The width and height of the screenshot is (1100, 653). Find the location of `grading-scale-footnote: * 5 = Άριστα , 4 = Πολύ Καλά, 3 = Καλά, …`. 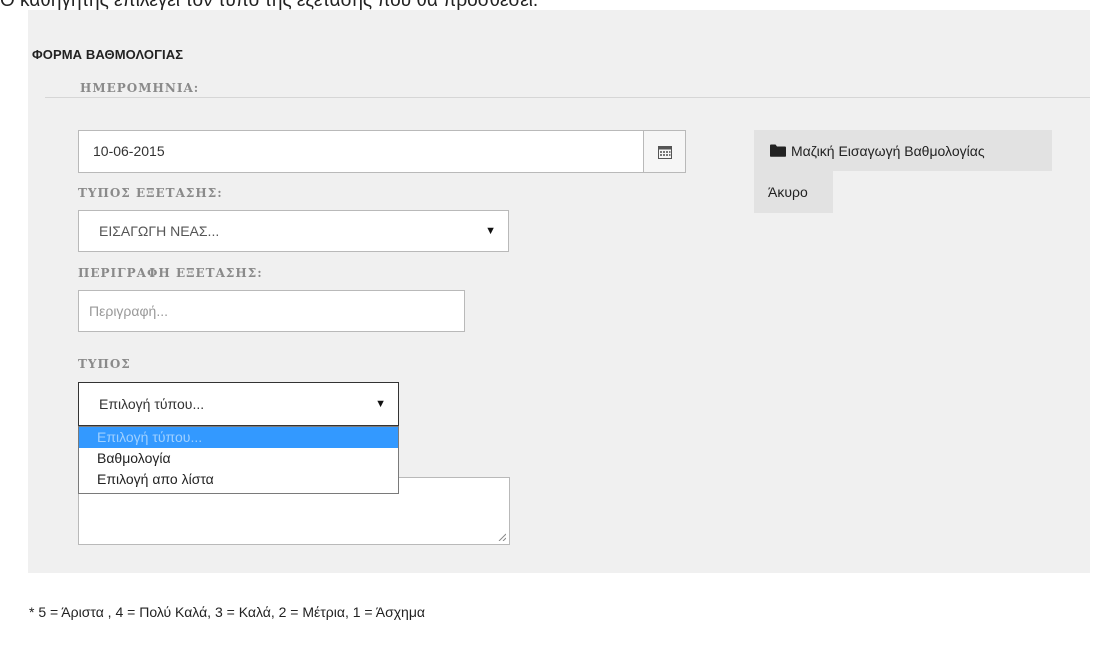

grading-scale-footnote: * 5 = Άριστα , 4 = Πολύ Καλά, 3 = Καλά, … is located at coordinates (227, 612).